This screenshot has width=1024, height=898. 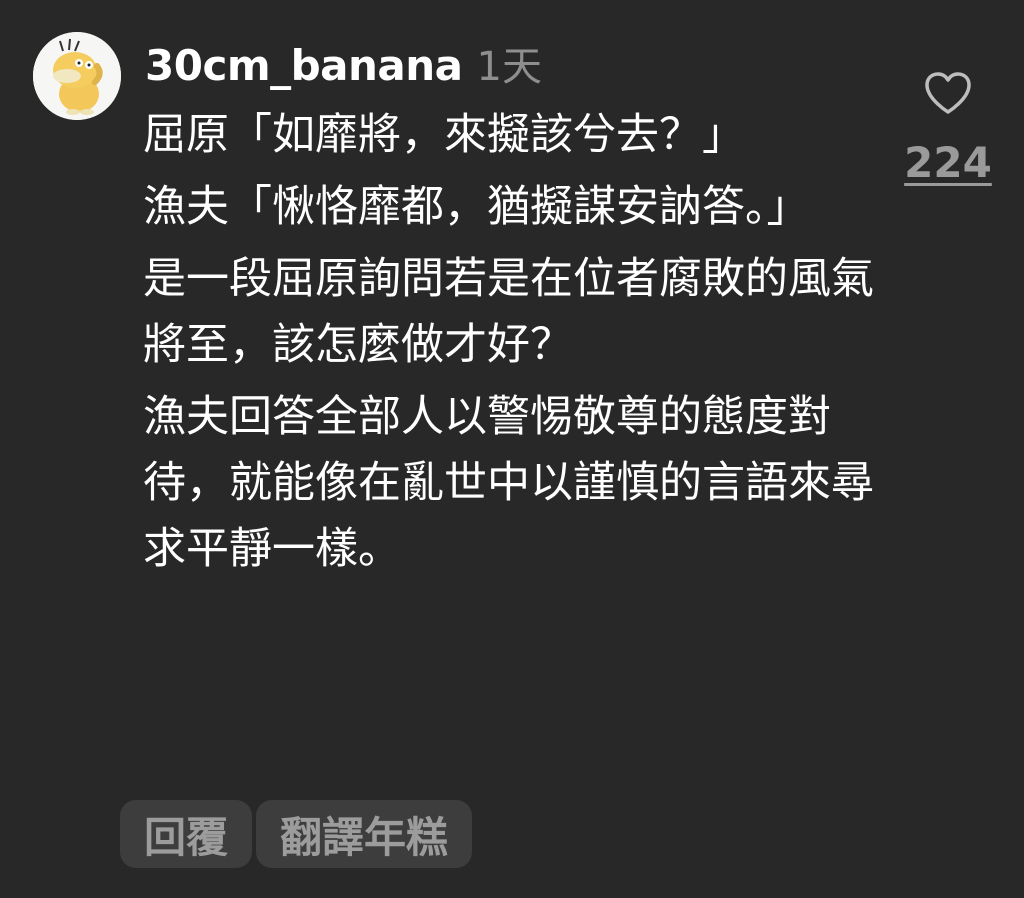 I want to click on comment-actions: 回覆 翻譯年糕, so click(x=296, y=834).